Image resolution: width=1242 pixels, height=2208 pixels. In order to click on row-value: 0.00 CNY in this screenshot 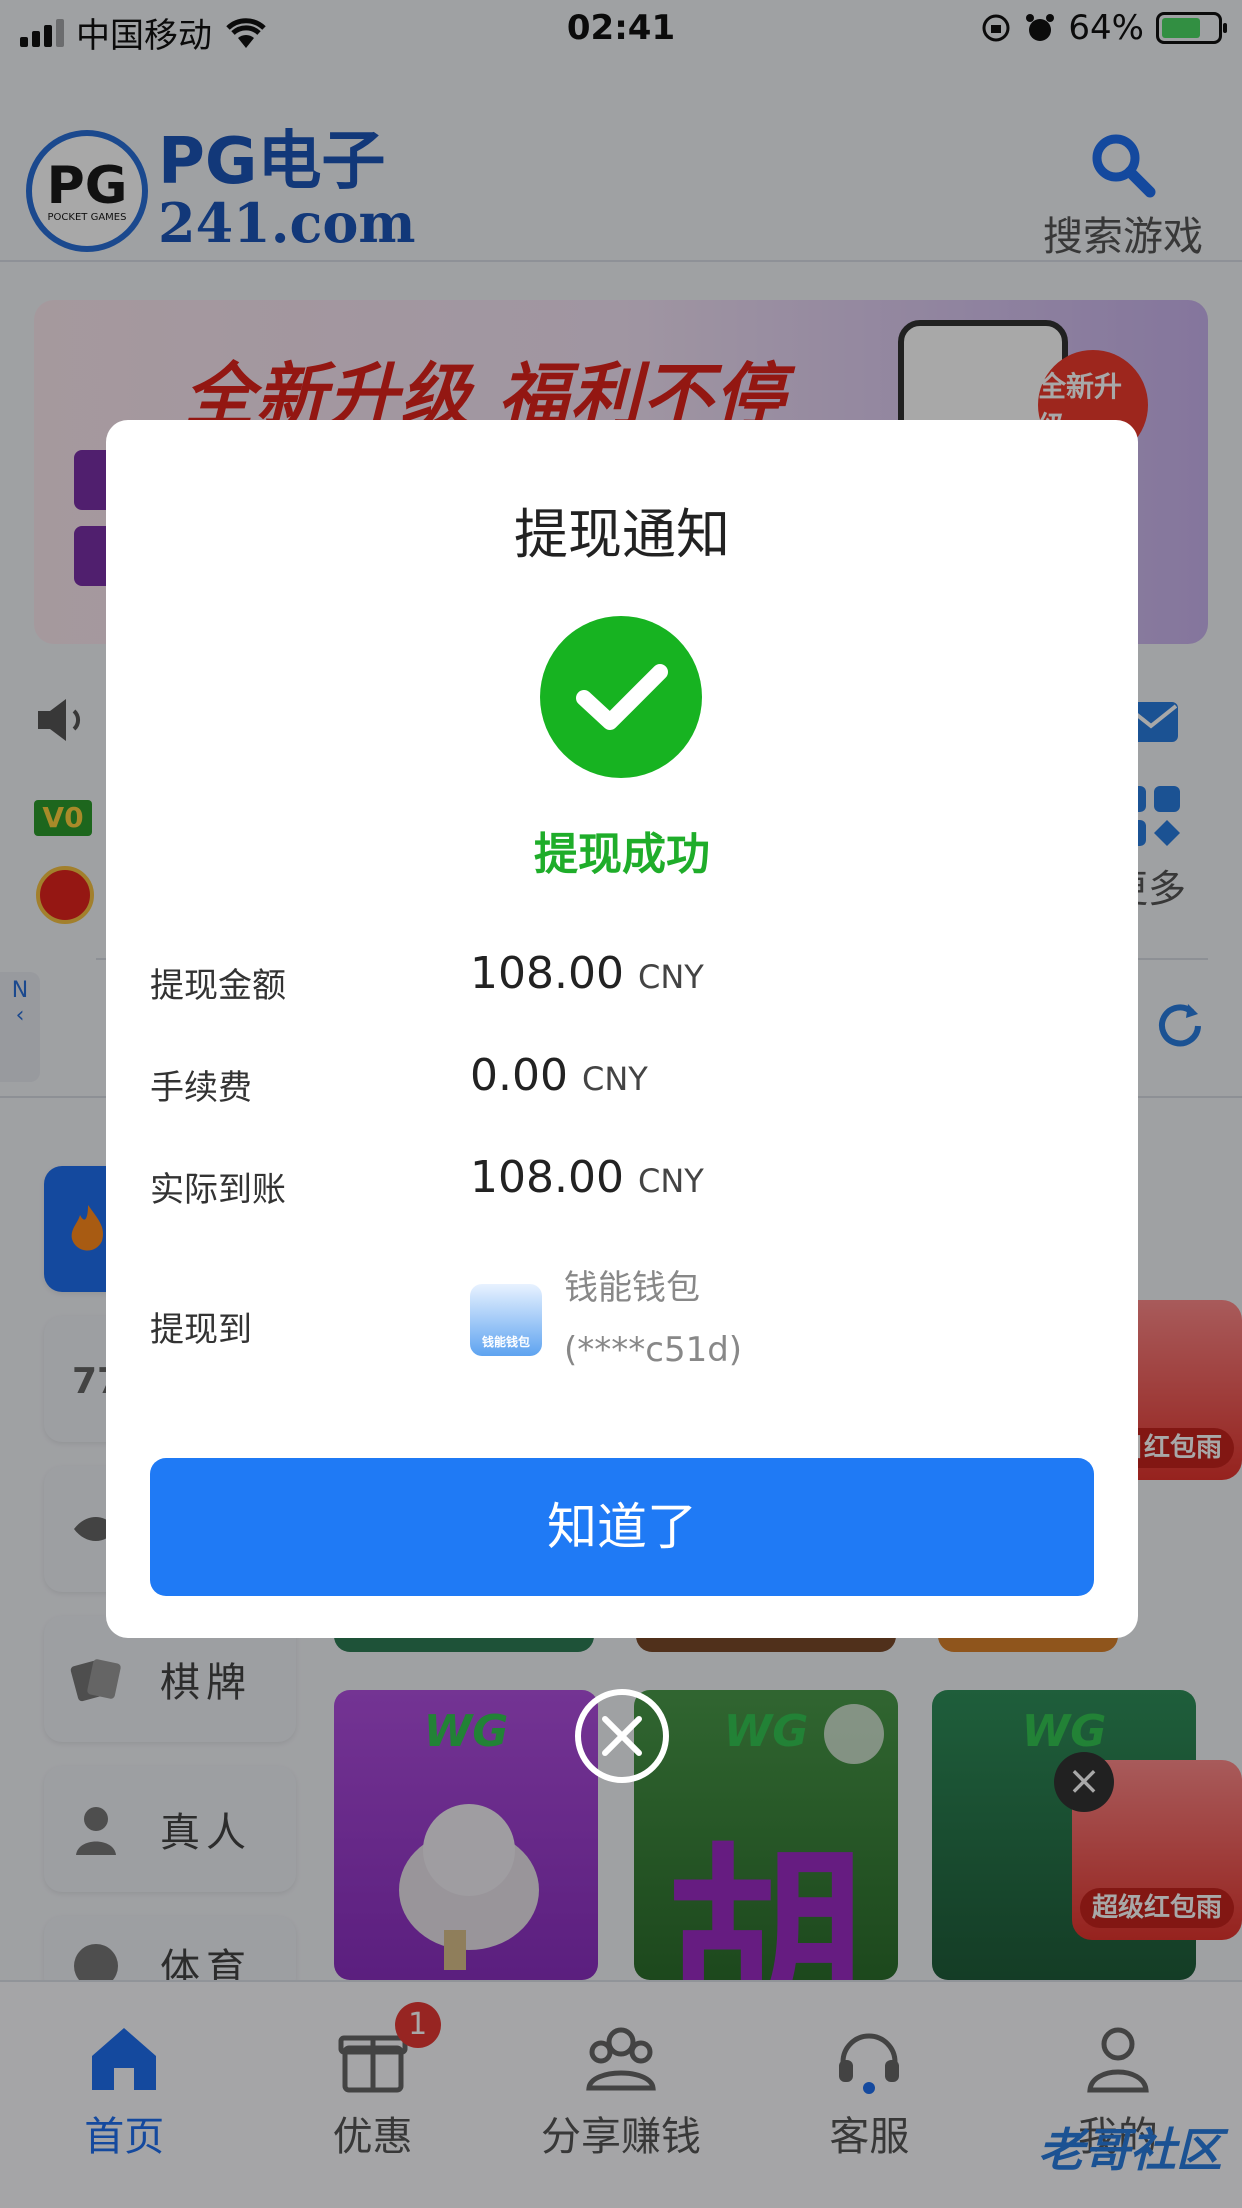, I will do `click(559, 1075)`.